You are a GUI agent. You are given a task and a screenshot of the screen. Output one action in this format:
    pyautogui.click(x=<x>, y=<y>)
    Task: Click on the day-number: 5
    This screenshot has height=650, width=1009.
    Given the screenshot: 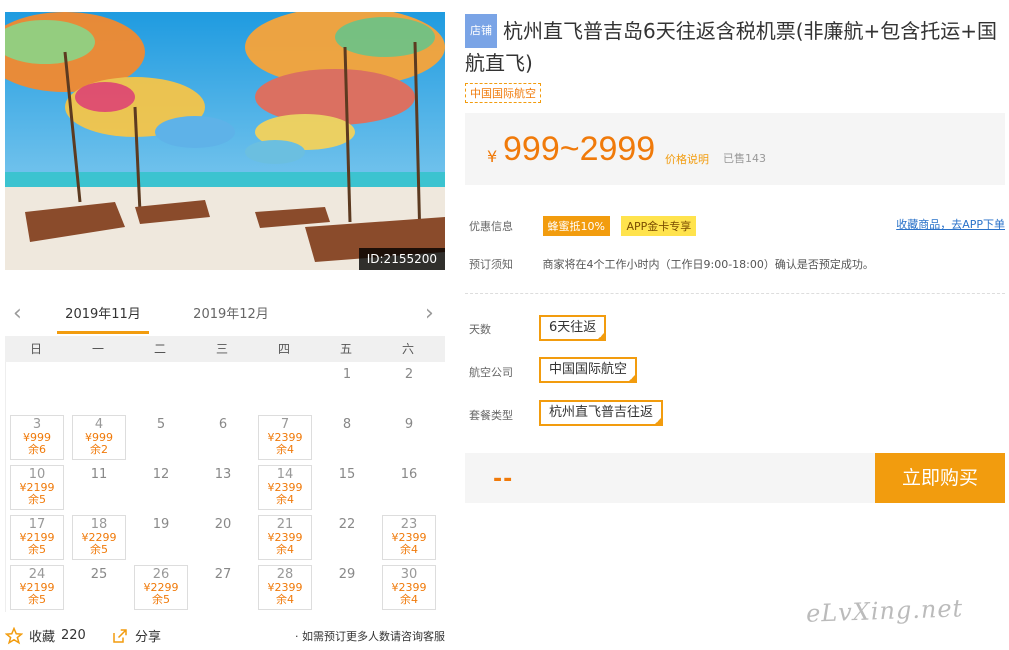 What is the action you would take?
    pyautogui.click(x=161, y=424)
    